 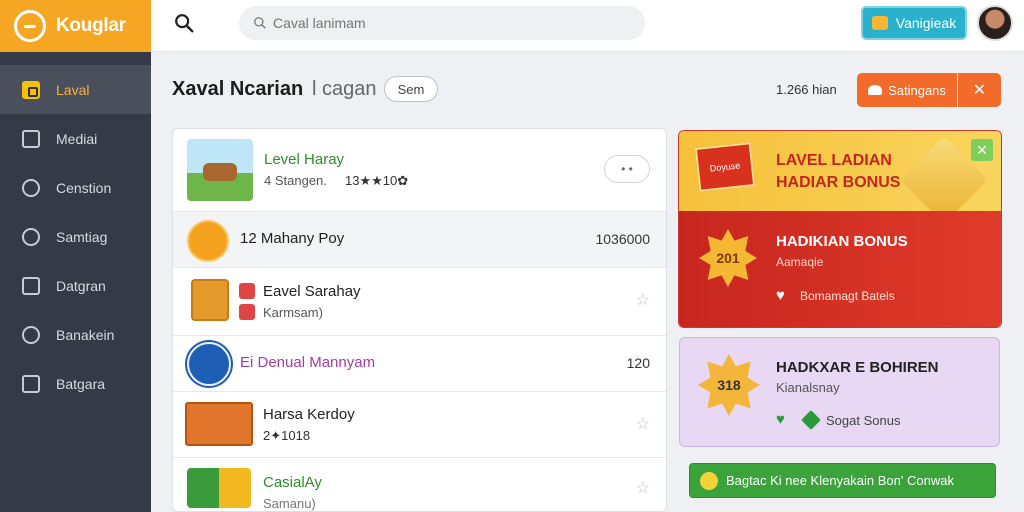 What do you see at coordinates (304, 159) in the screenshot?
I see `item-title: Level Haray` at bounding box center [304, 159].